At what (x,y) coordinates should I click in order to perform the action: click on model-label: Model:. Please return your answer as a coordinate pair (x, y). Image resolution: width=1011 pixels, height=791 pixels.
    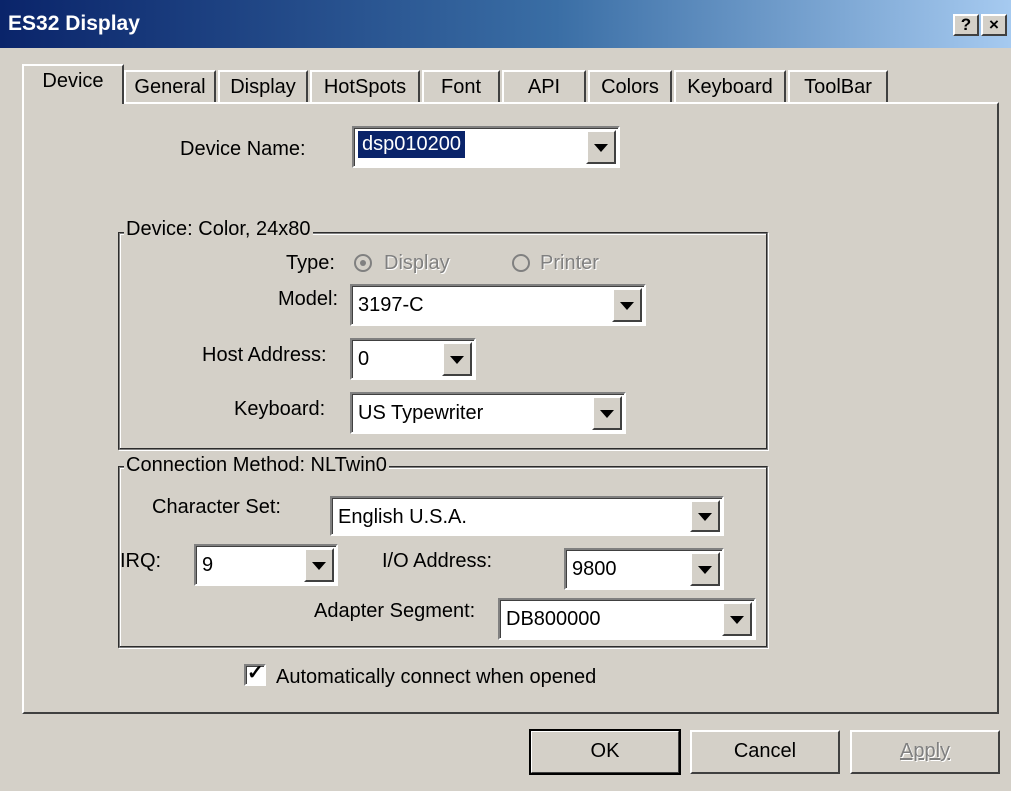
    Looking at the image, I should click on (308, 299).